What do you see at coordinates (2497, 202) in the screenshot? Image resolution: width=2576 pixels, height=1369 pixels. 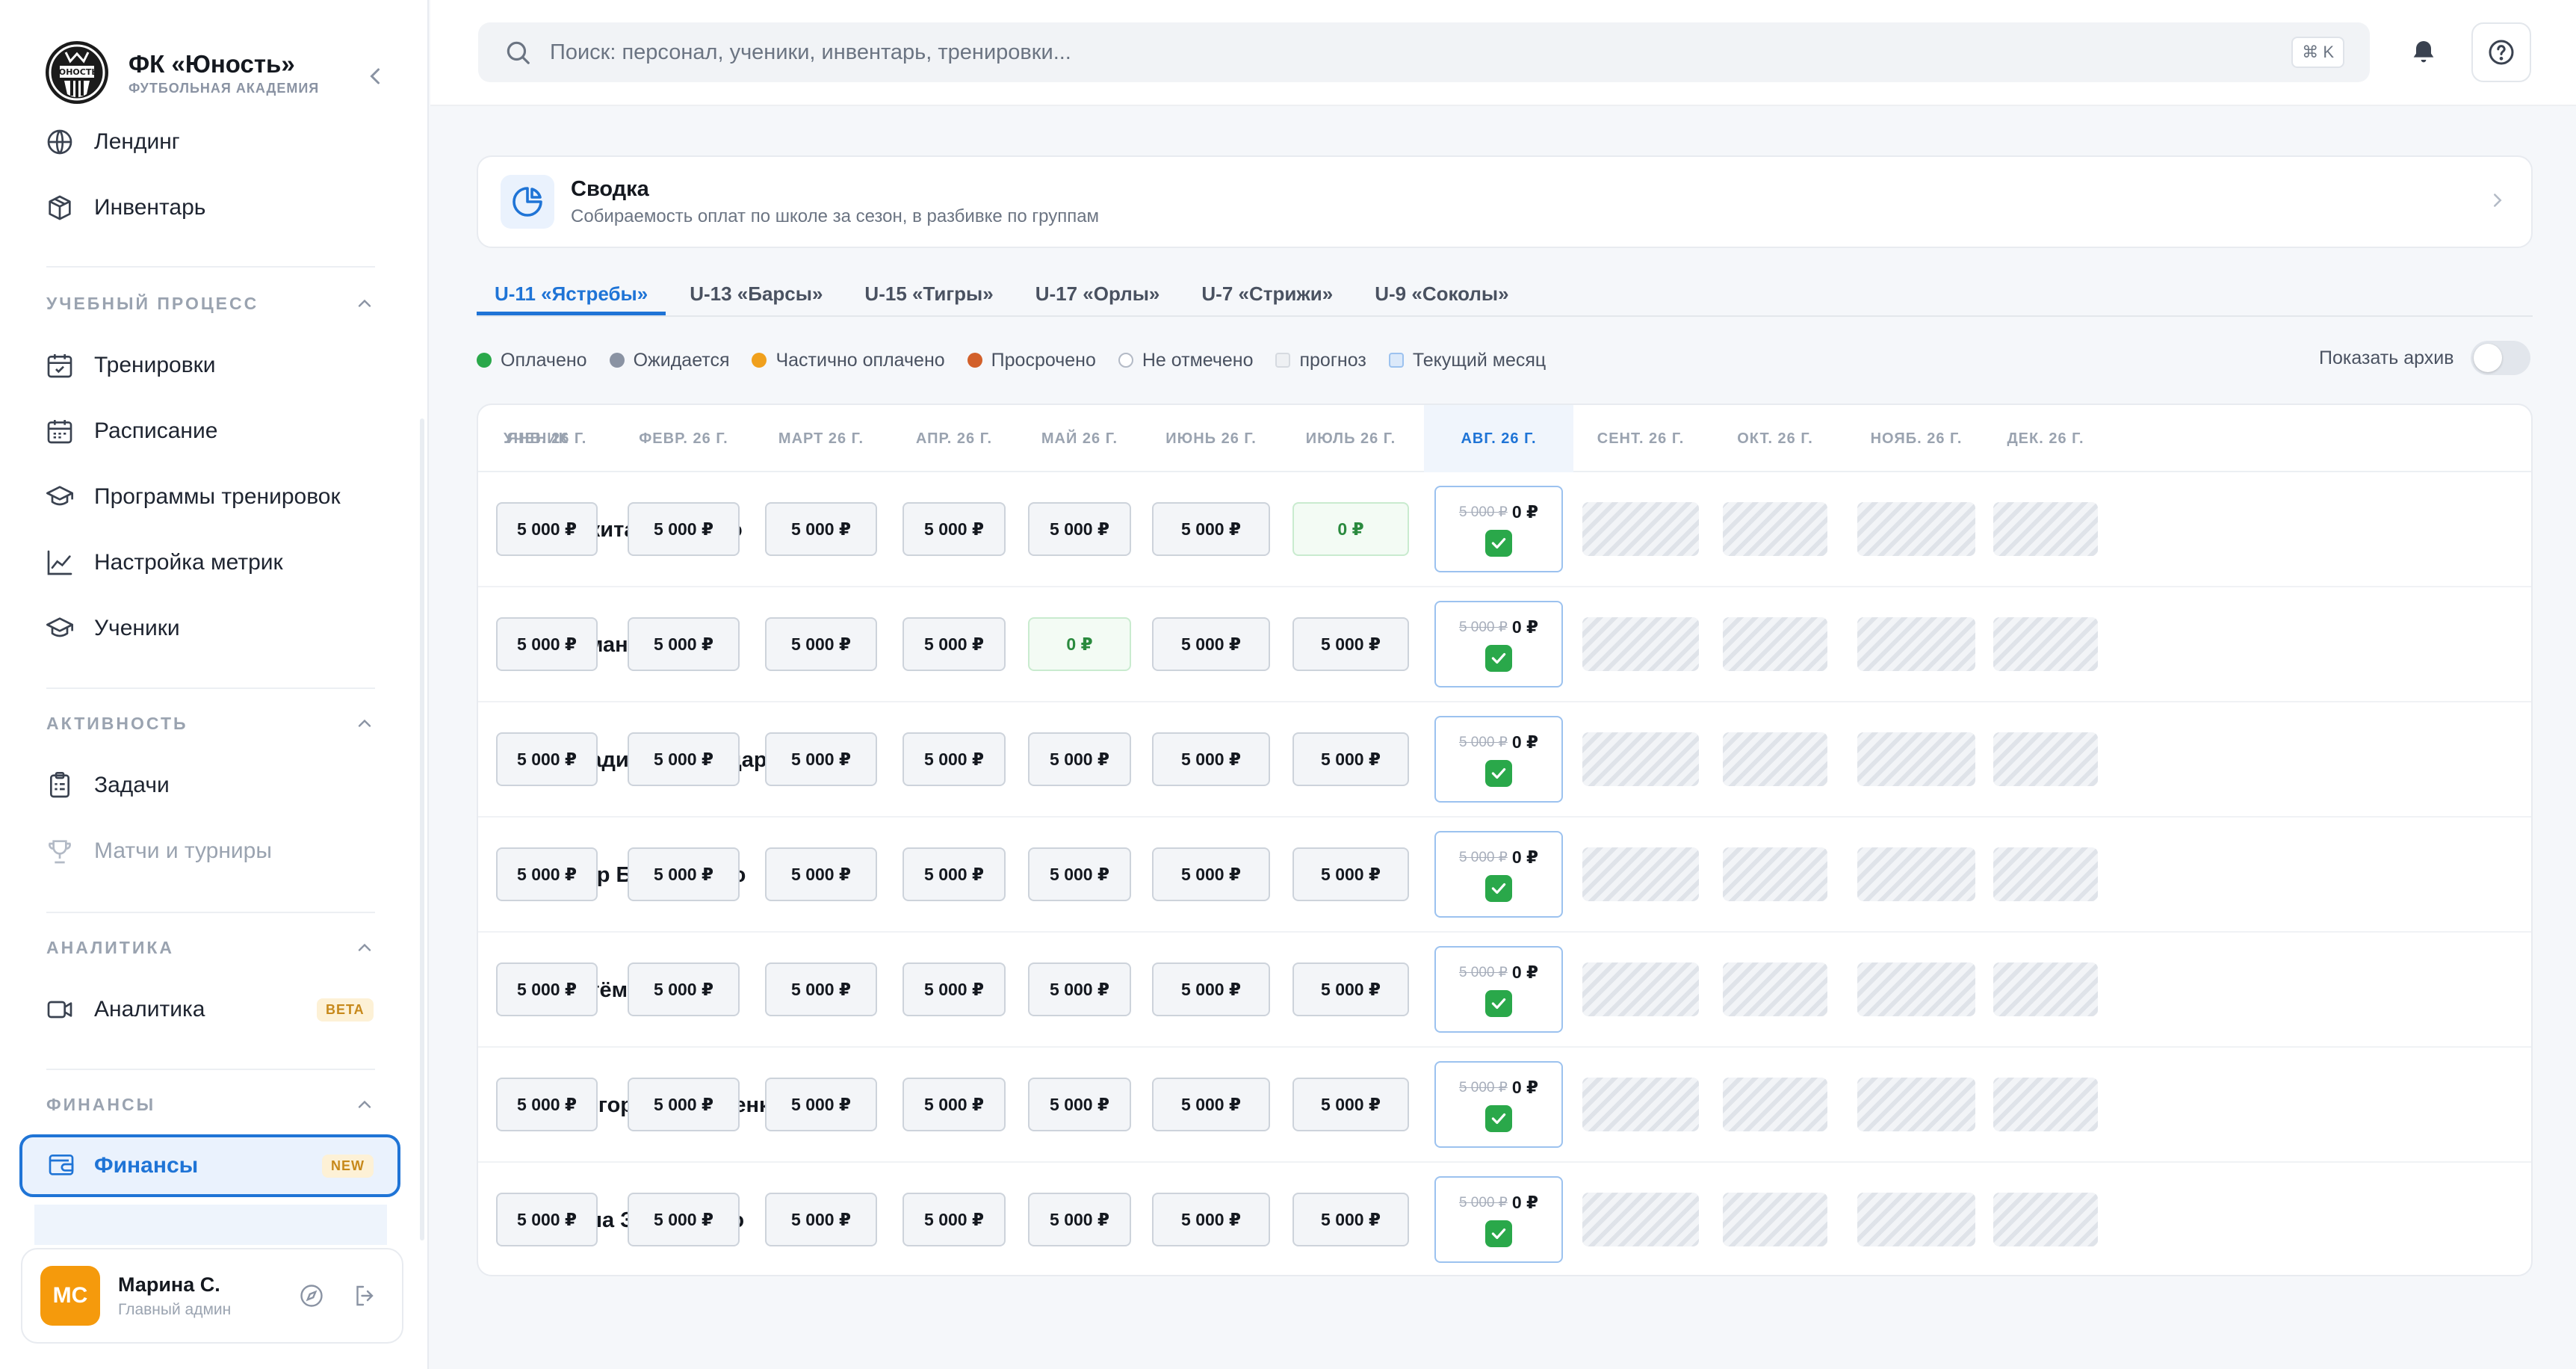 I see `summary-expand` at bounding box center [2497, 202].